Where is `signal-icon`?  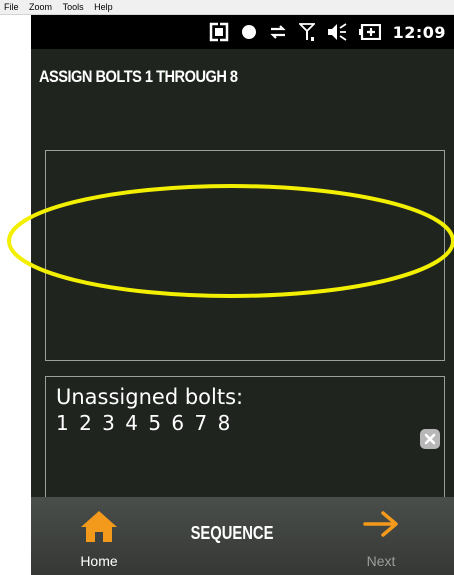
signal-icon is located at coordinates (306, 32).